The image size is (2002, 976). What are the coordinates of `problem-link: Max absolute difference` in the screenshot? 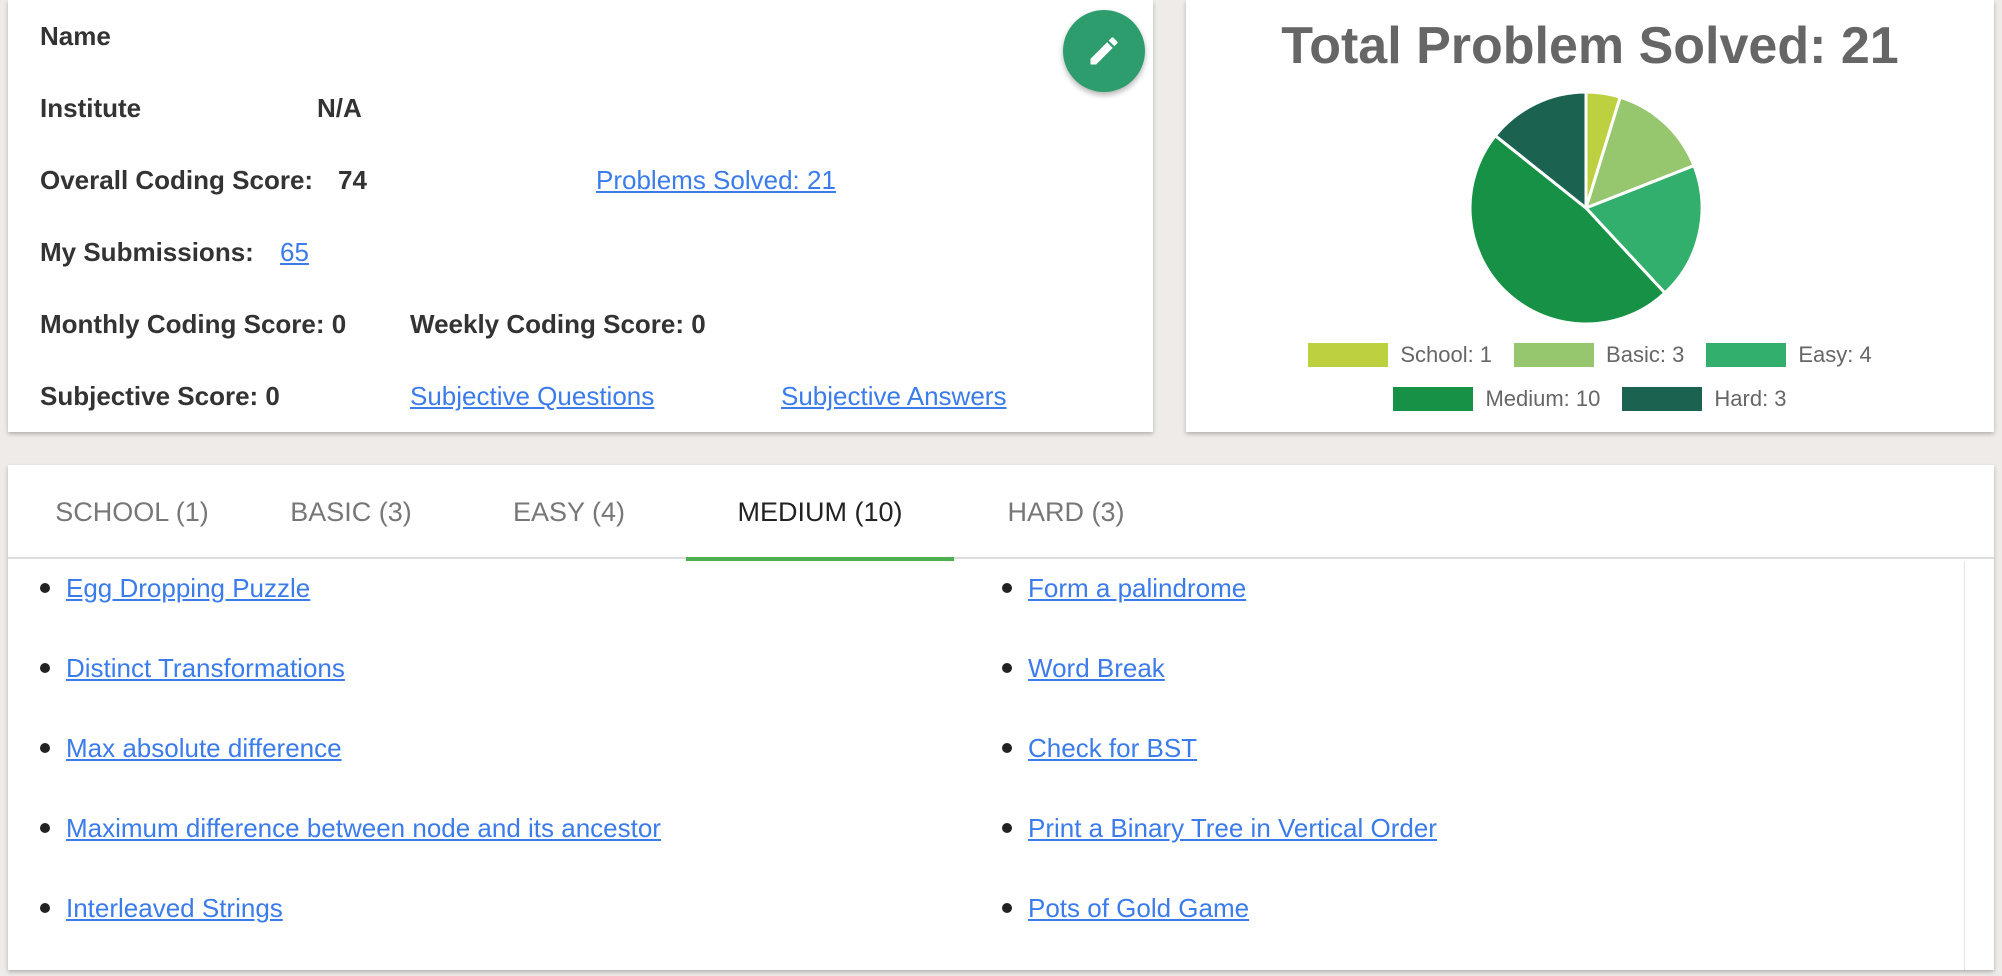 It's located at (204, 748).